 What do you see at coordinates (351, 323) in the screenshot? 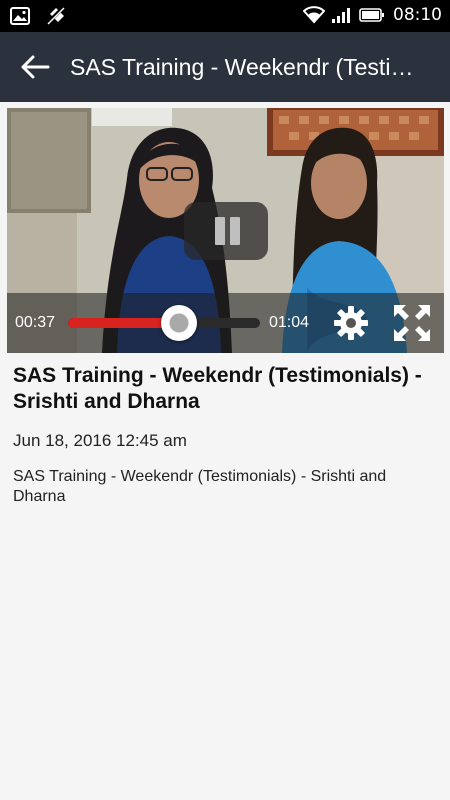
I see `settings-gear-icon` at bounding box center [351, 323].